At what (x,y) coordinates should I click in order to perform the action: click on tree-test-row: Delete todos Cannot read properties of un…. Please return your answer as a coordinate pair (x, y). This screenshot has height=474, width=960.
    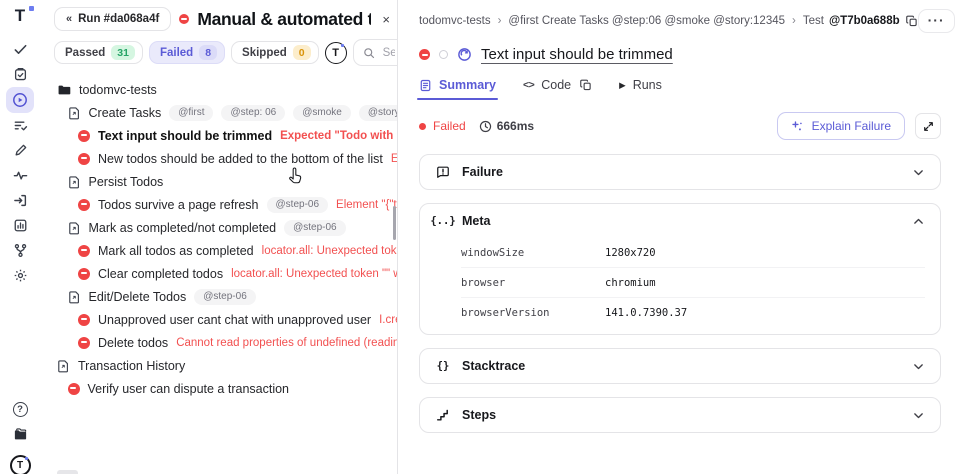
    Looking at the image, I should click on (218, 342).